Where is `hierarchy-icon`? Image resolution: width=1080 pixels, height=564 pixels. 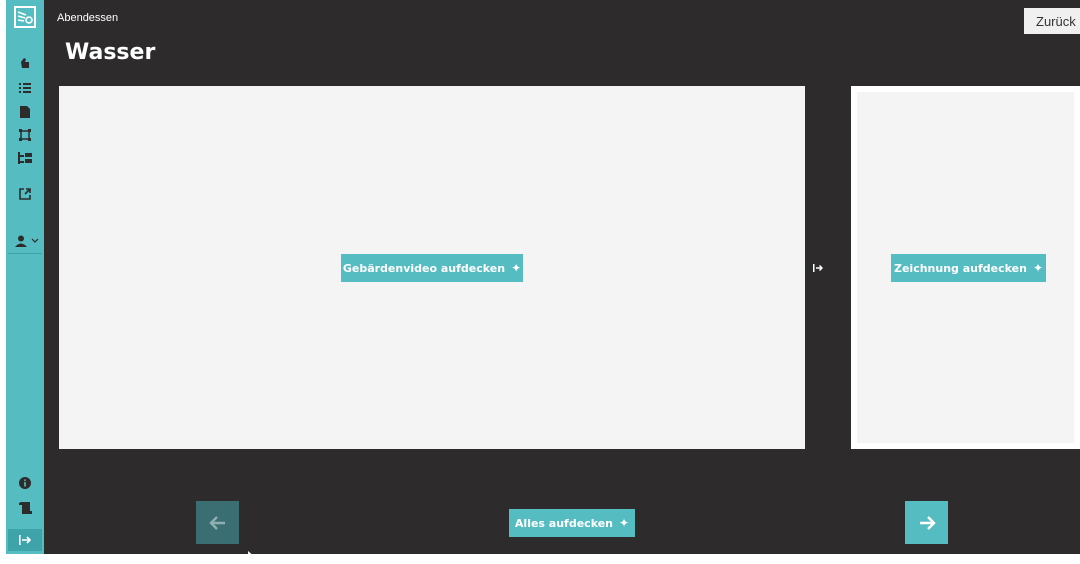 hierarchy-icon is located at coordinates (25, 158).